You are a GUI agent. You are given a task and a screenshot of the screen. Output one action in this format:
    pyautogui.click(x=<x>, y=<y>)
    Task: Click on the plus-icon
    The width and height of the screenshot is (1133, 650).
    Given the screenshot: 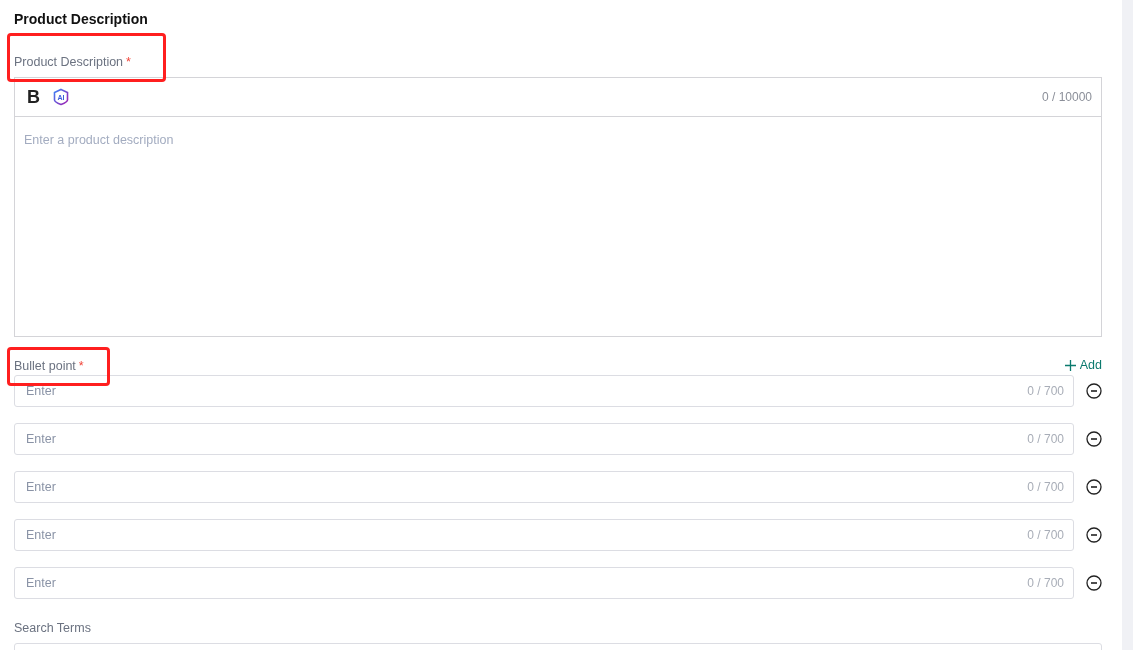 What is the action you would take?
    pyautogui.click(x=1070, y=365)
    